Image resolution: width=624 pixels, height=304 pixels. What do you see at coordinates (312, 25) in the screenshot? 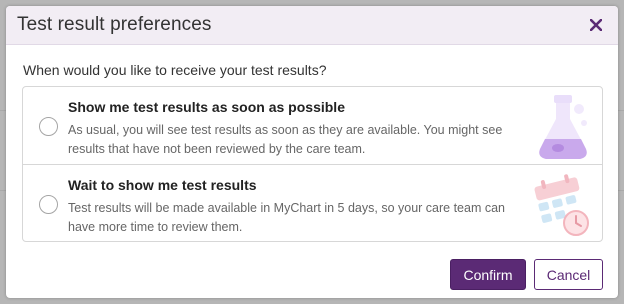
I see `dialog-header: Test result preferences` at bounding box center [312, 25].